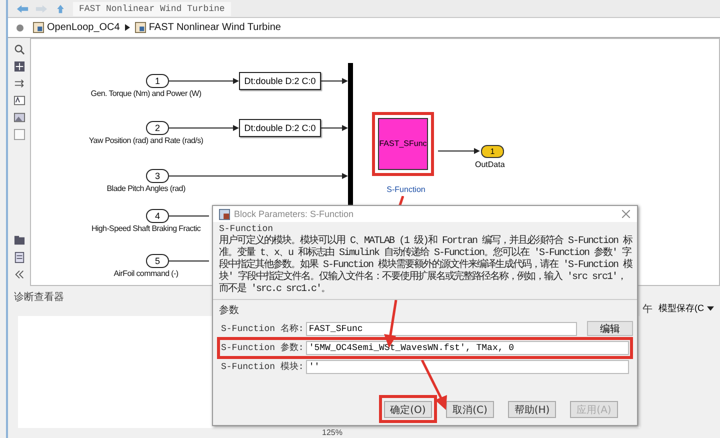 Image resolution: width=720 pixels, height=438 pixels. I want to click on inport-block: 4, so click(157, 216).